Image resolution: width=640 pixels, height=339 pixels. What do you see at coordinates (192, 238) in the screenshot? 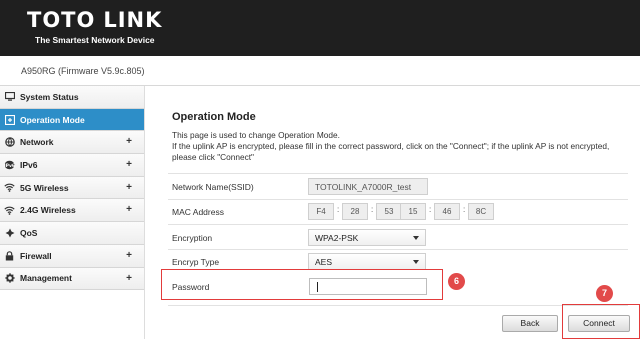
I see `encryption-label: Encryption` at bounding box center [192, 238].